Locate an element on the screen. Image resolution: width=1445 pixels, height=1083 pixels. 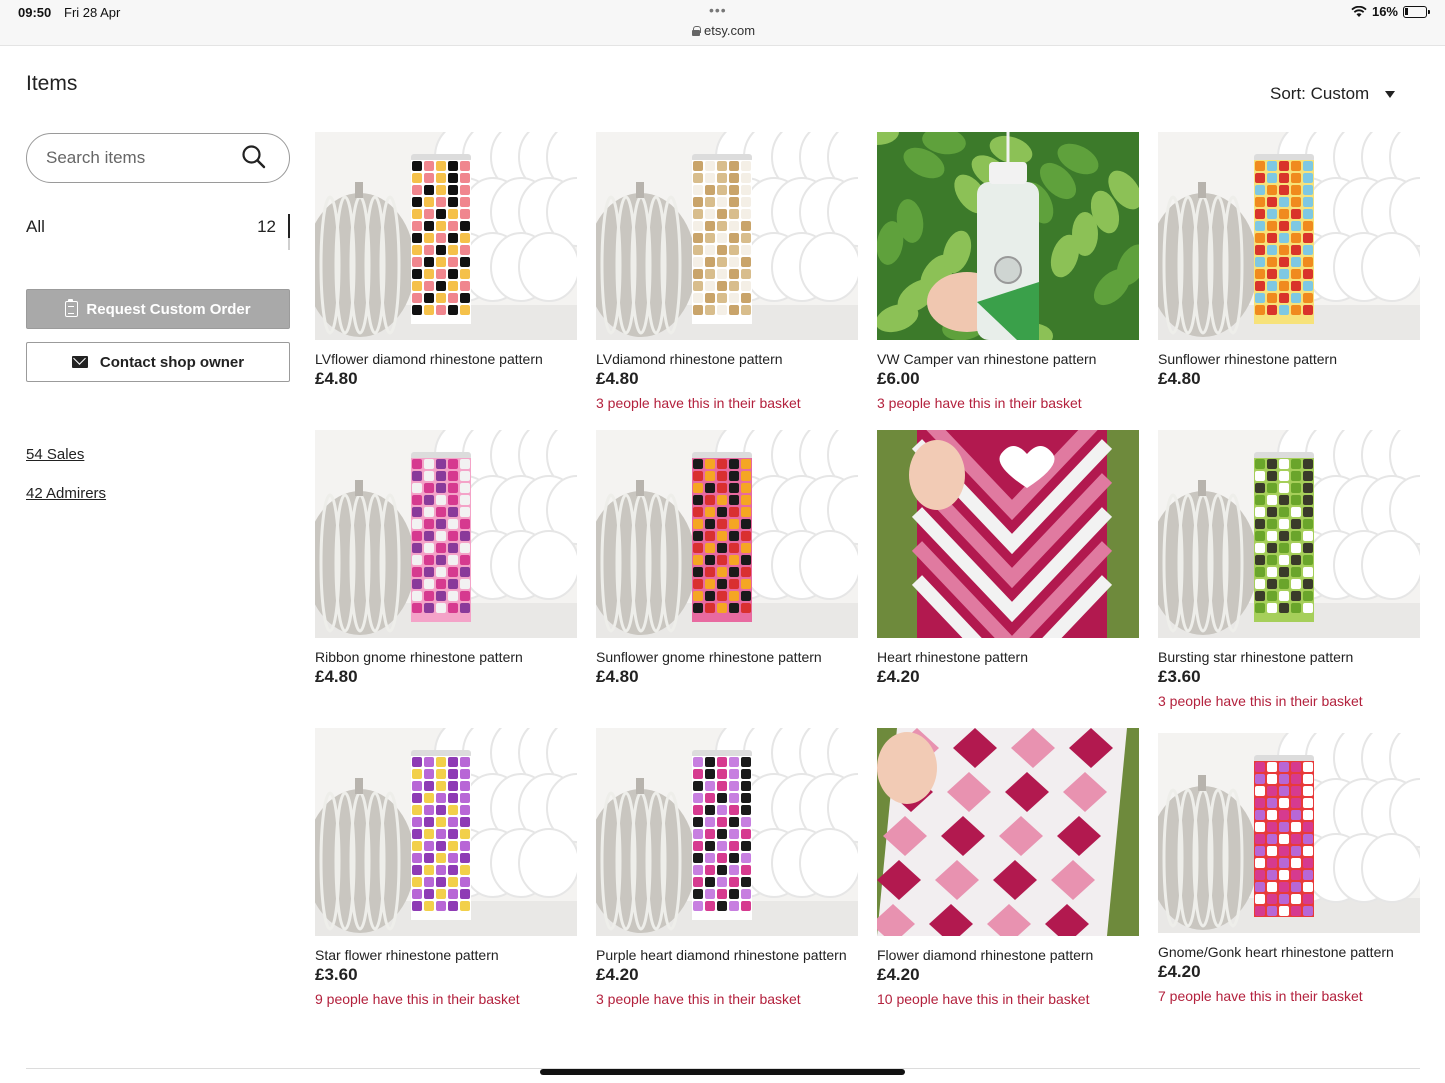
basket-count: 10 people have this in their basket is located at coordinates (983, 999).